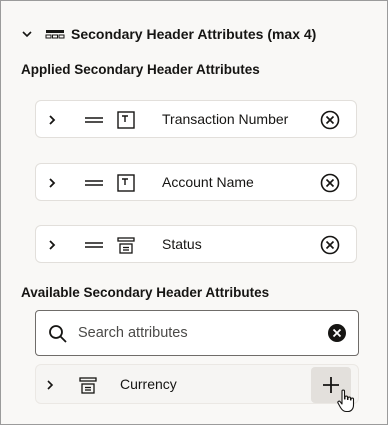 This screenshot has height=425, width=388. What do you see at coordinates (55, 34) in the screenshot?
I see `header-attributes-icon` at bounding box center [55, 34].